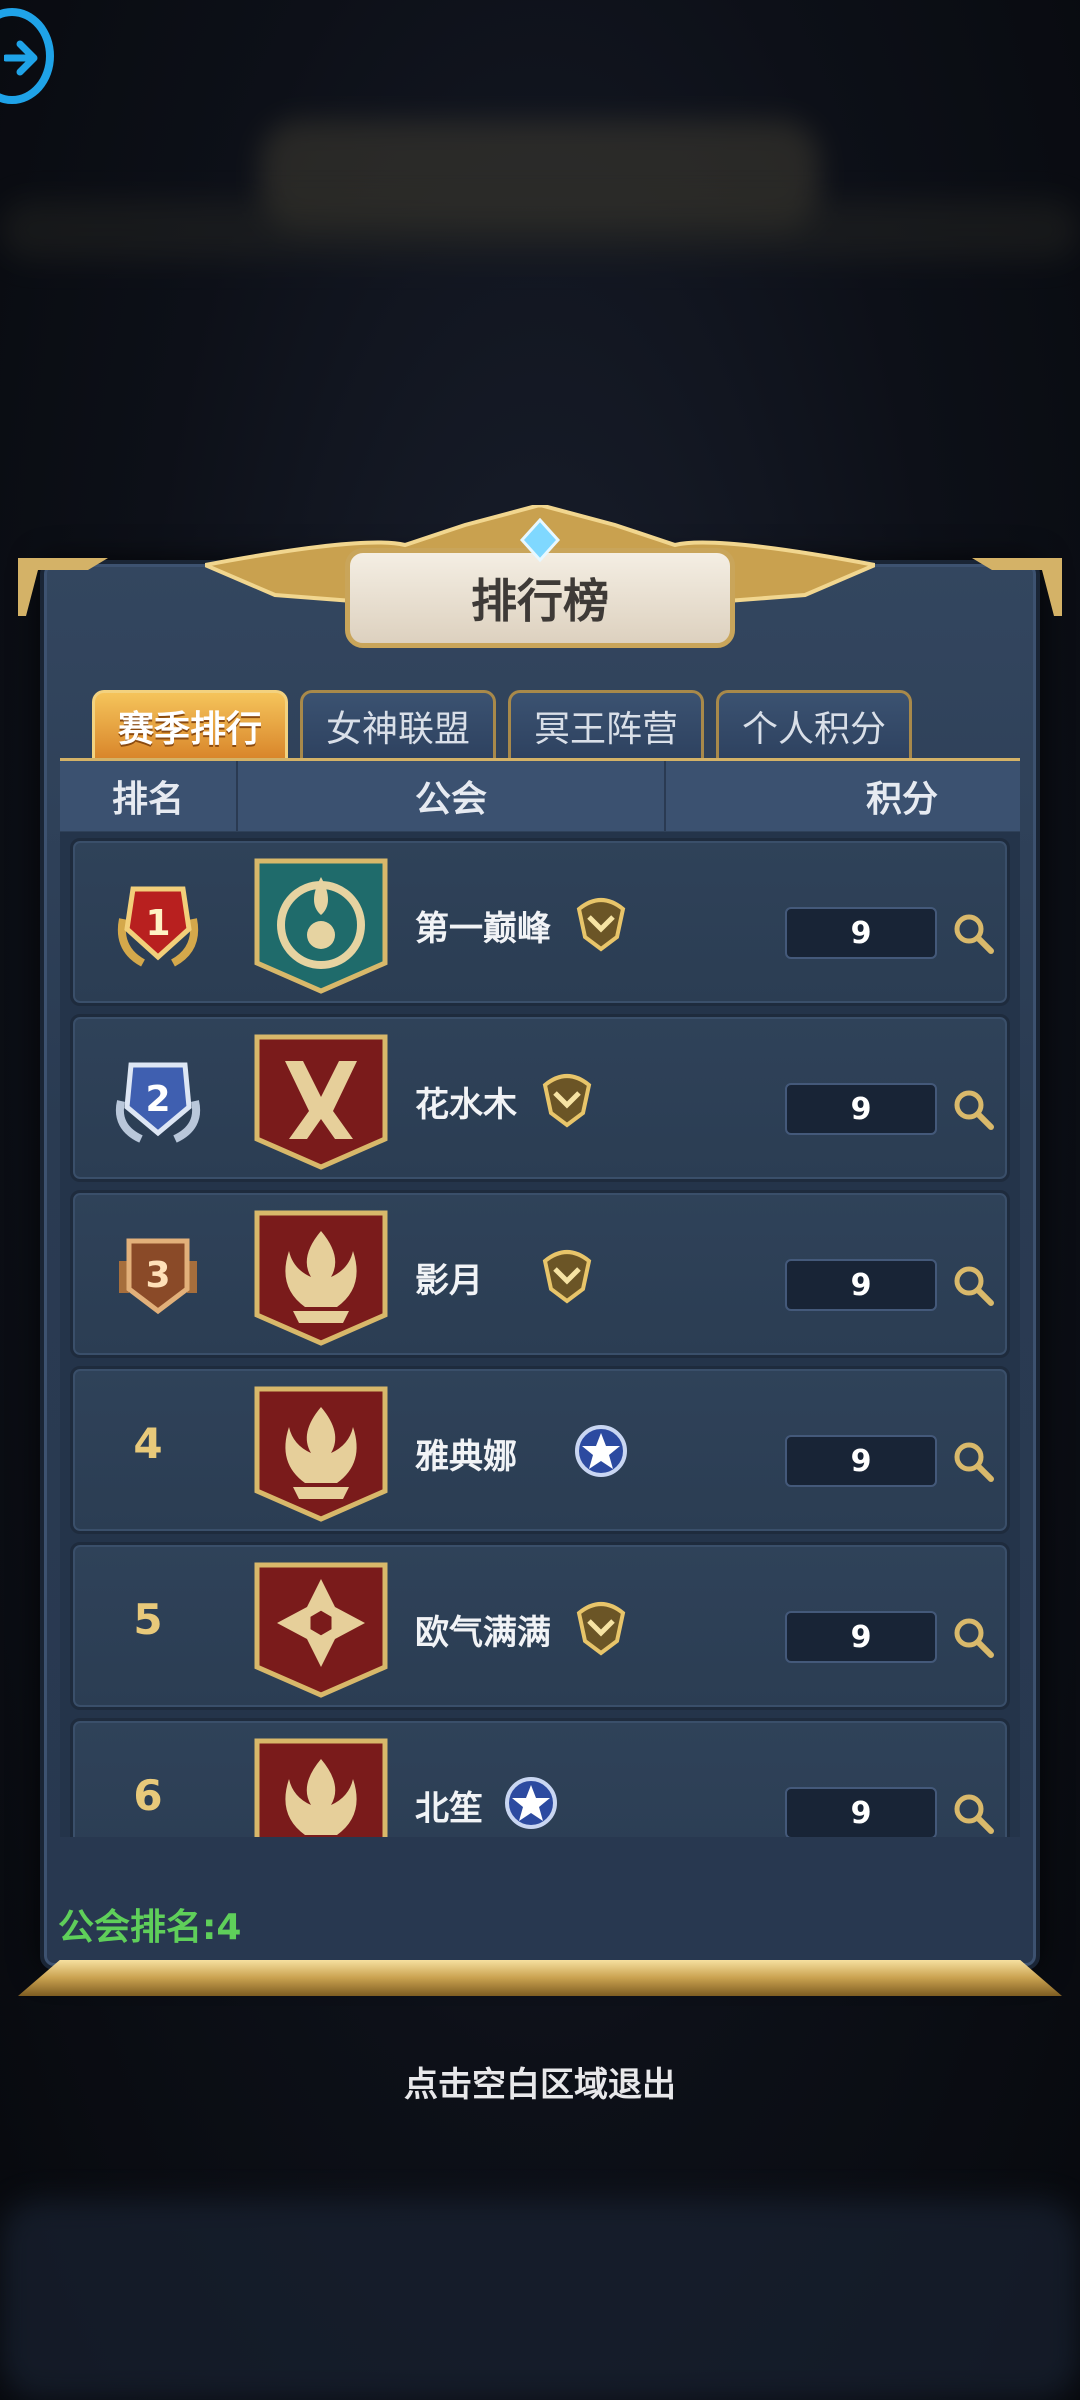  Describe the element at coordinates (149, 796) in the screenshot. I see `header-rank: 排名` at that location.